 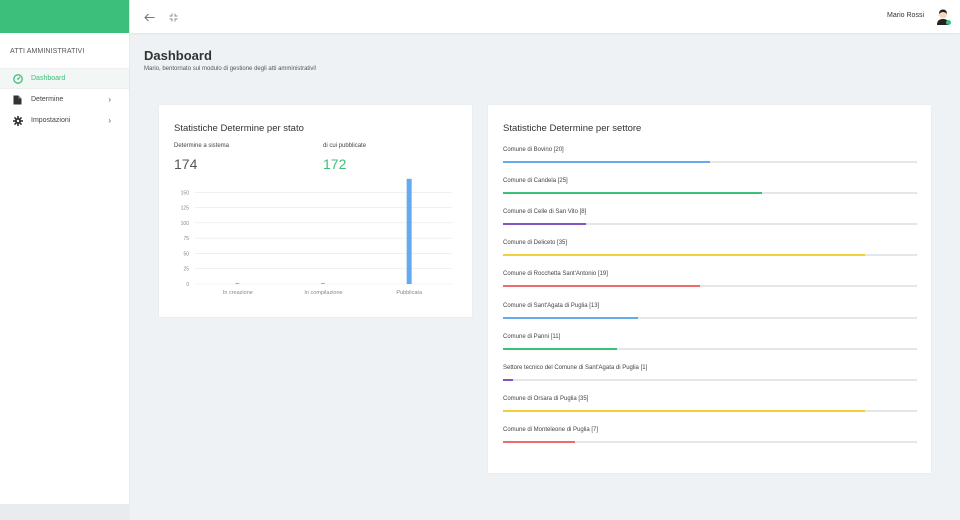 What do you see at coordinates (47, 99) in the screenshot?
I see `sidebar-item-label: Determine` at bounding box center [47, 99].